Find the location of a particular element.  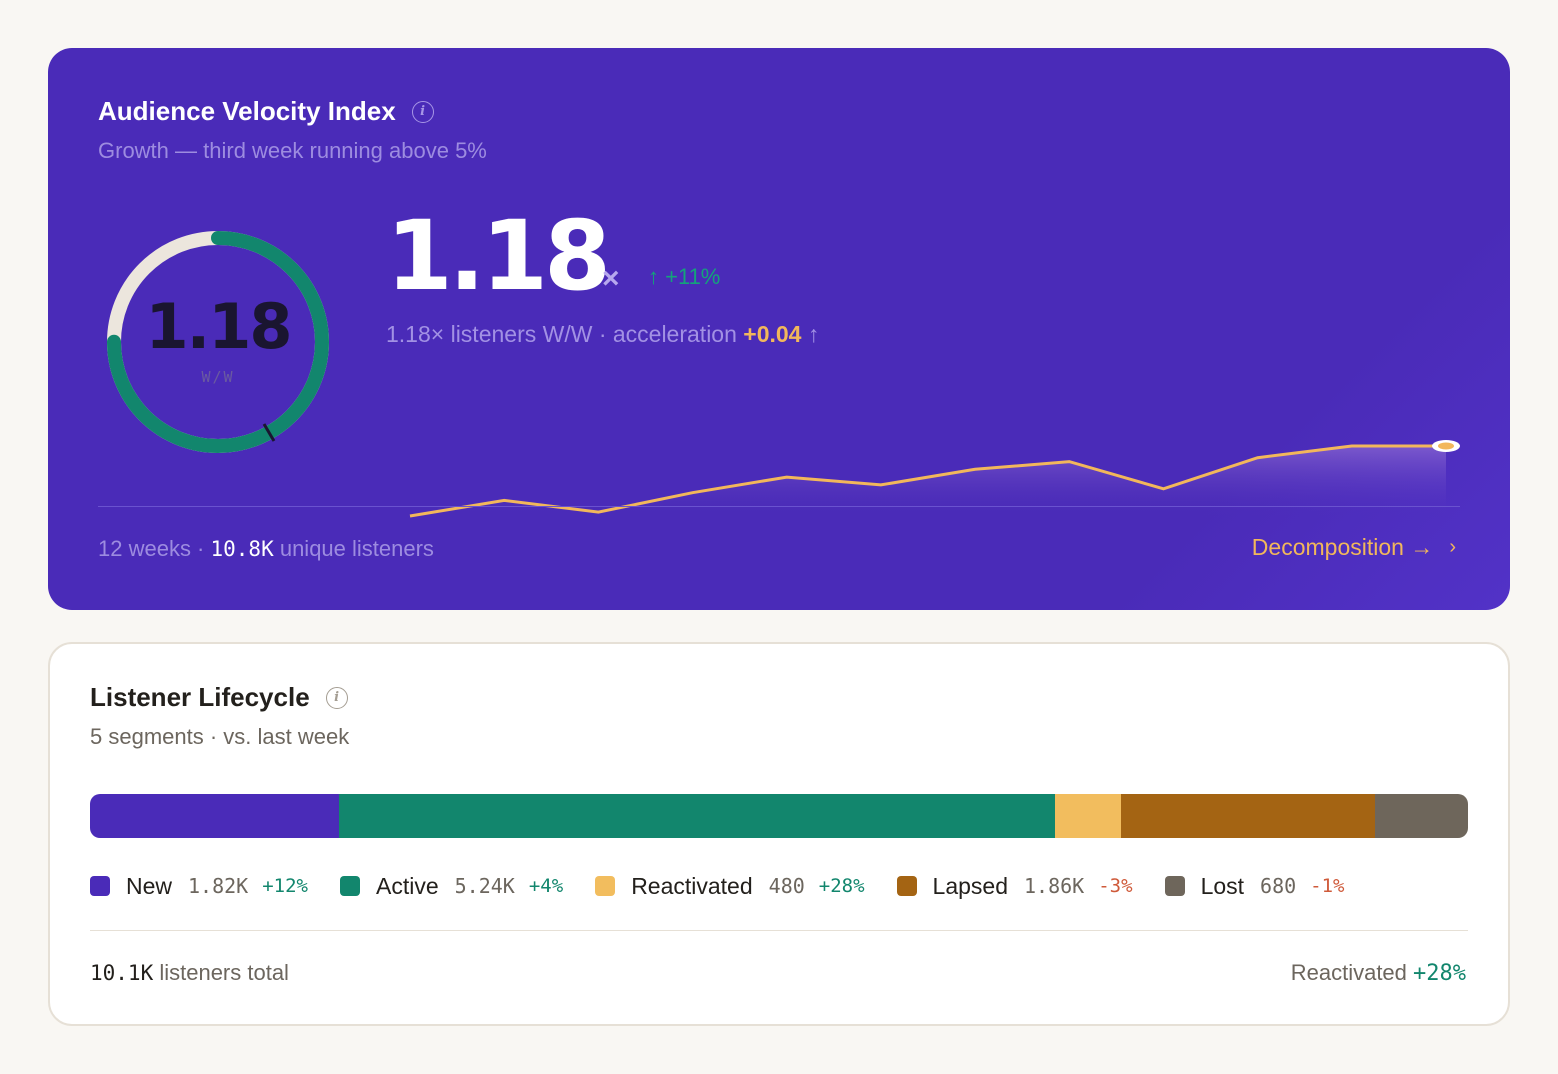

lifecycle-footer: 10.1K listeners total is located at coordinates (189, 973).